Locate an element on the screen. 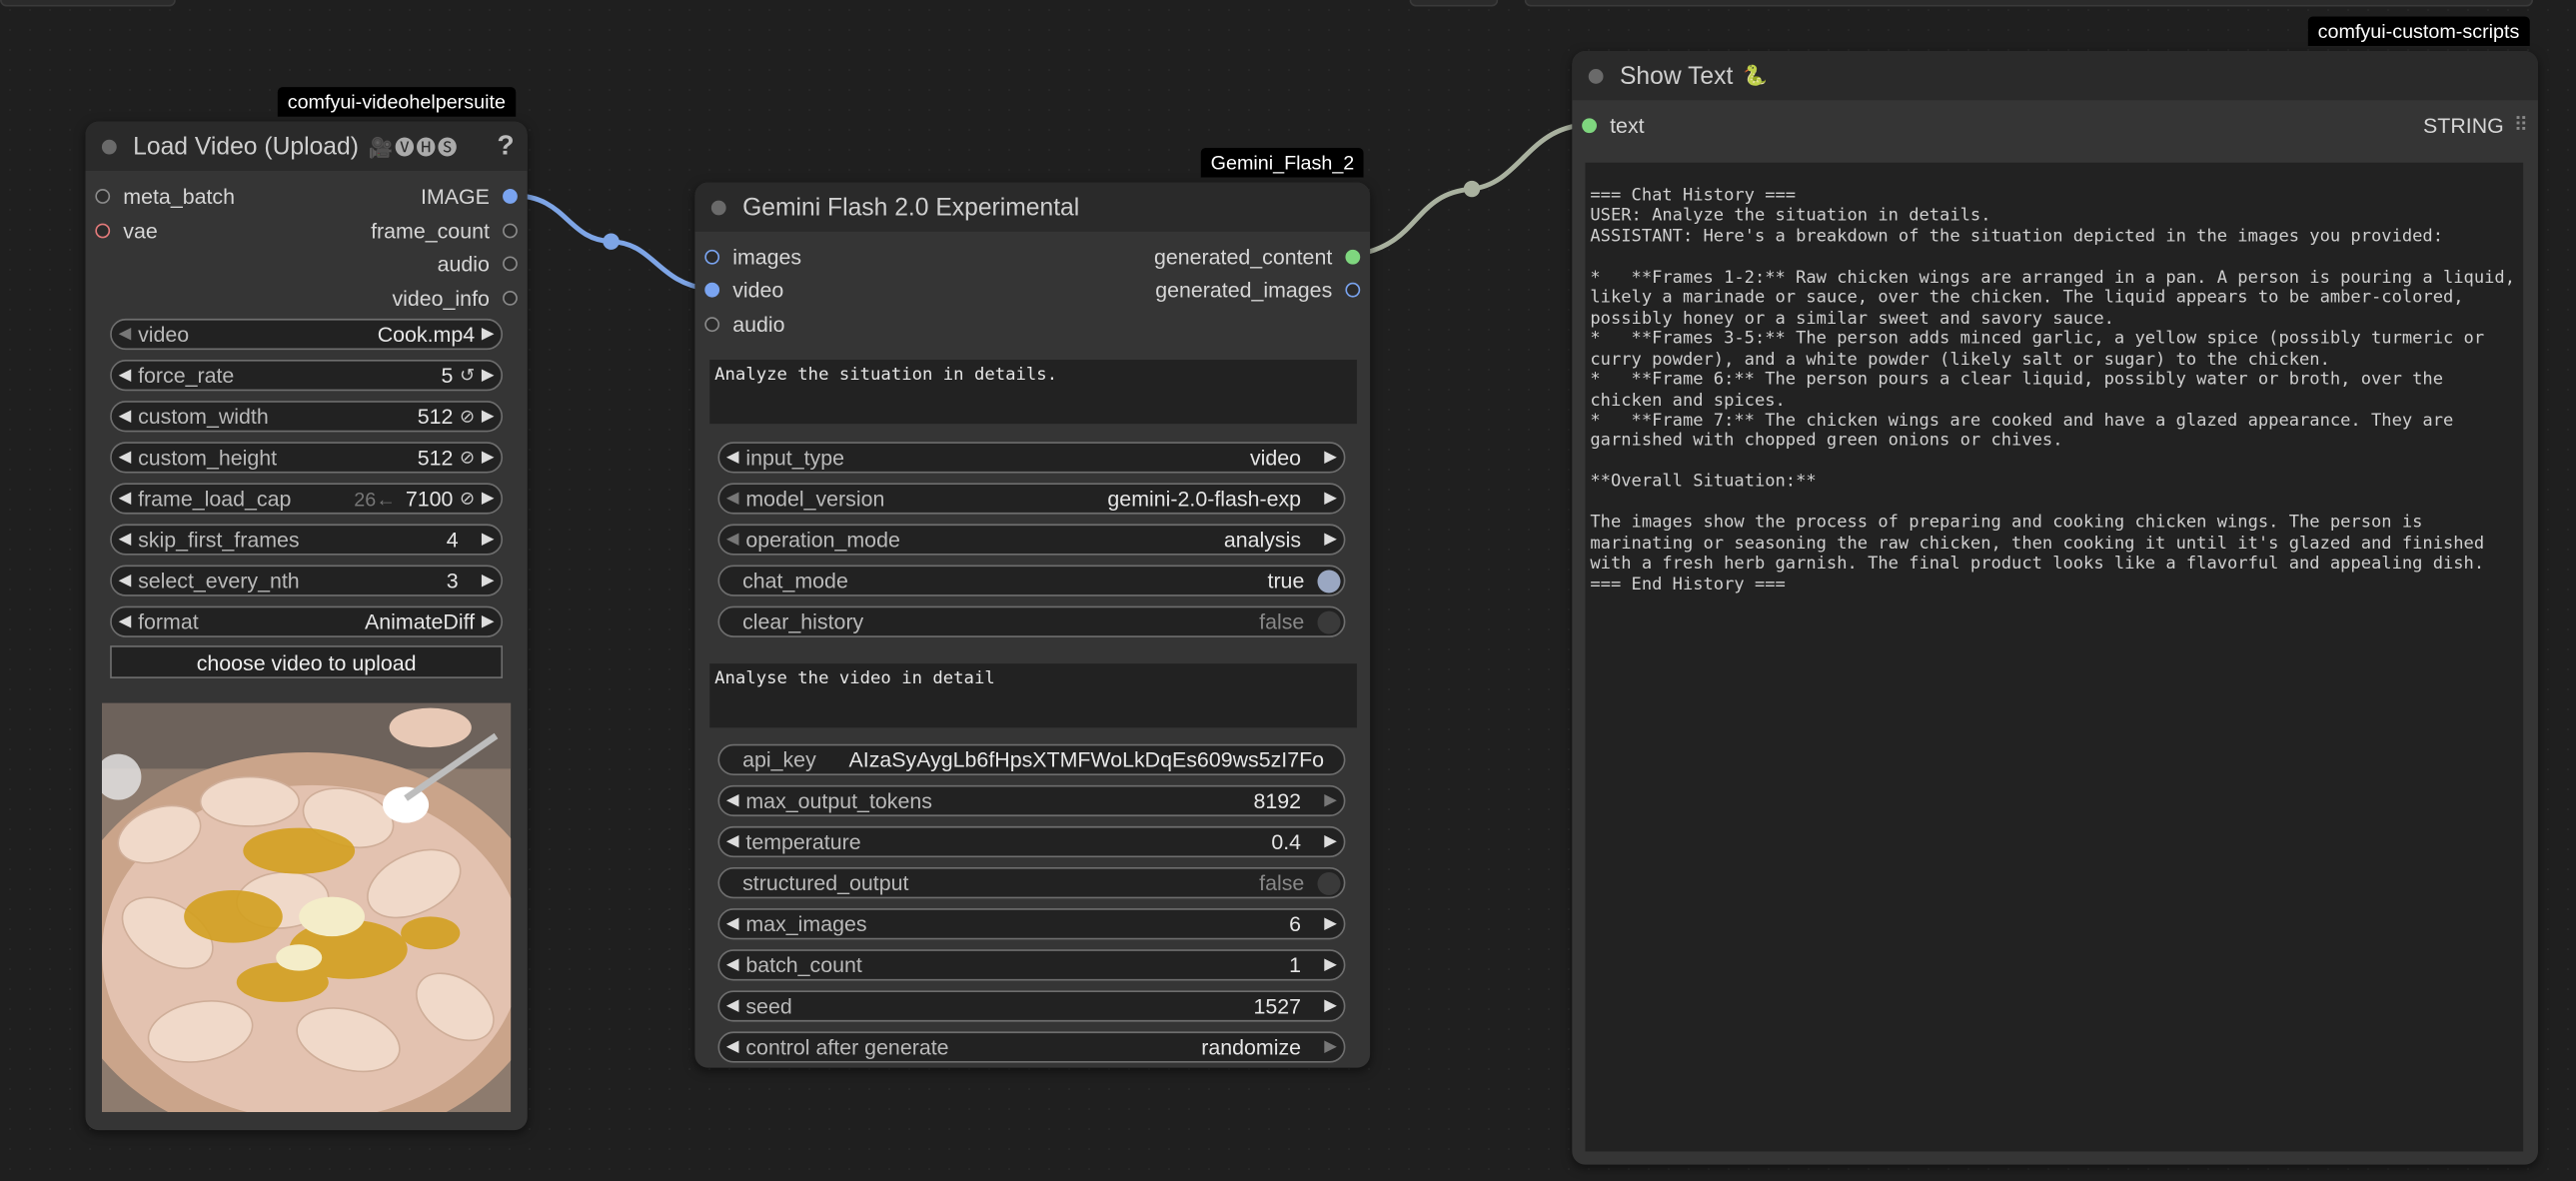 This screenshot has height=1181, width=2576. node-title-bar: Show Text 🐍 is located at coordinates (2055, 75).